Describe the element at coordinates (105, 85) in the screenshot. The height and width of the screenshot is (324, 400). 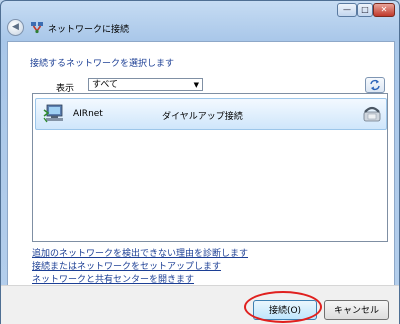
I see `show-filter-value: すべて` at that location.